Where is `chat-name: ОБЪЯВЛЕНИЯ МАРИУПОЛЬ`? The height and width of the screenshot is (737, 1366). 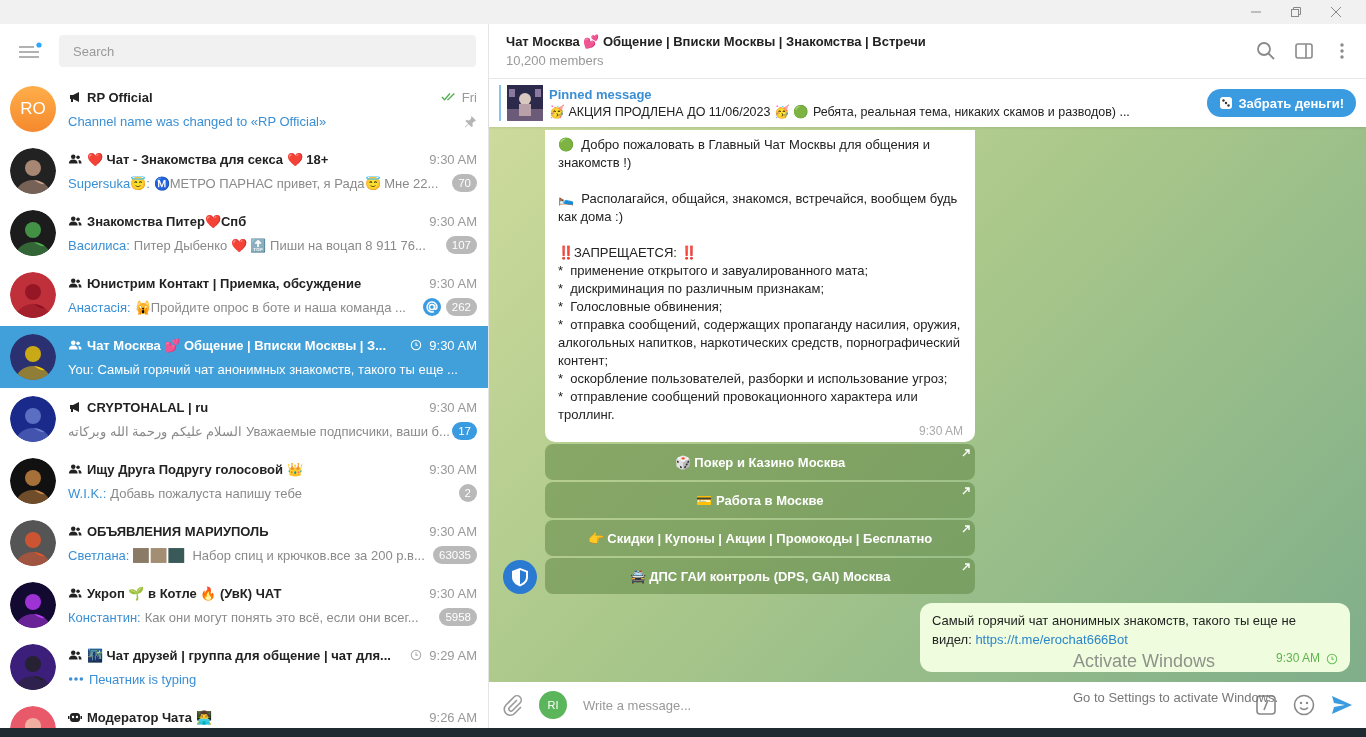
chat-name: ОБЪЯВЛЕНИЯ МАРИУПОЛЬ is located at coordinates (178, 531).